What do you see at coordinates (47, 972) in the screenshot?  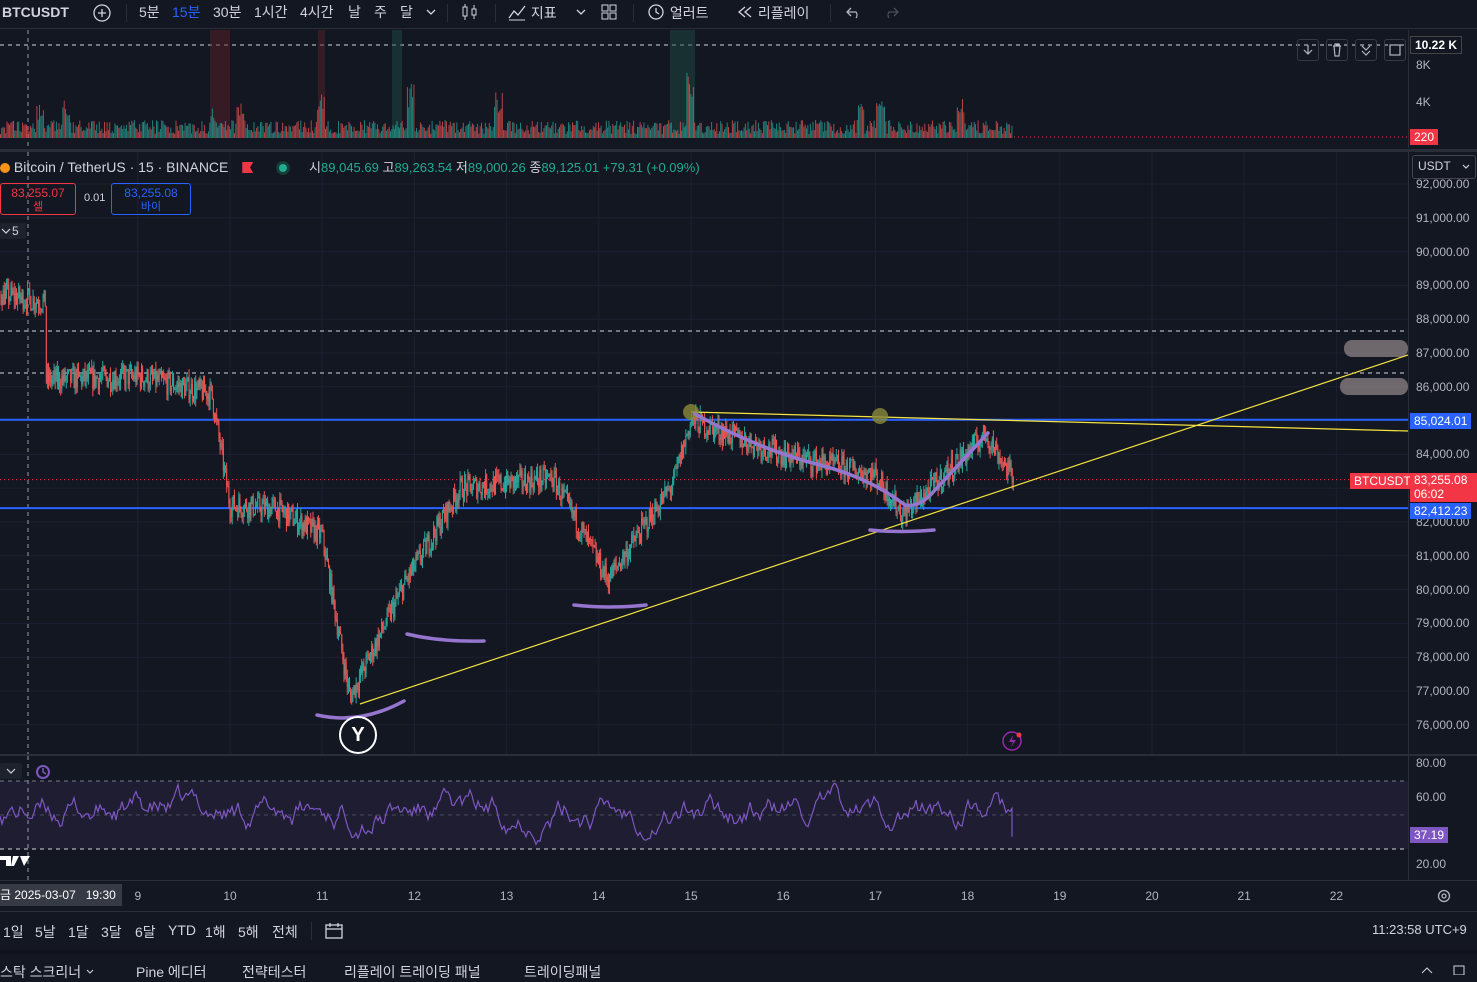 I see `tab-stock-screener: 스탁 스크리너` at bounding box center [47, 972].